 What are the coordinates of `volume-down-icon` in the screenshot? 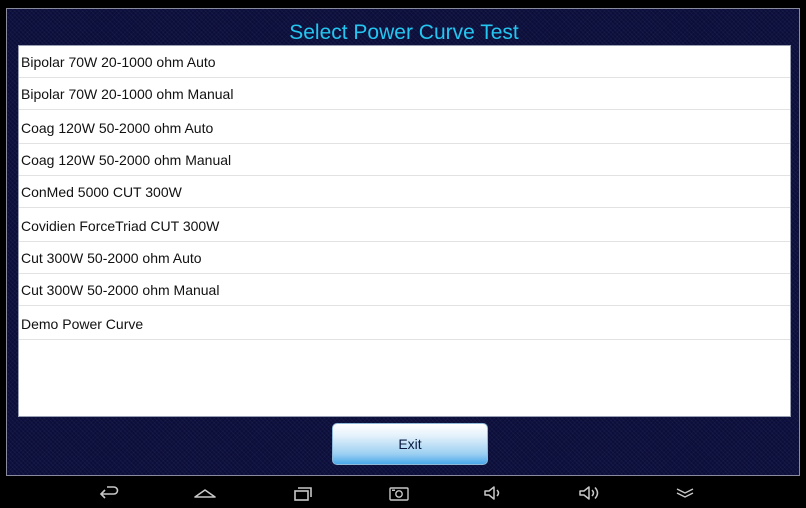 It's located at (494, 493).